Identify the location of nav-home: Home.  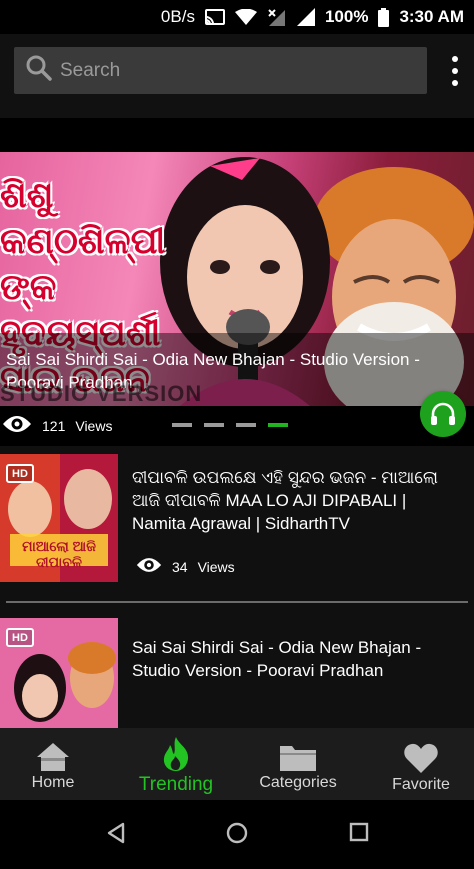
(53, 764).